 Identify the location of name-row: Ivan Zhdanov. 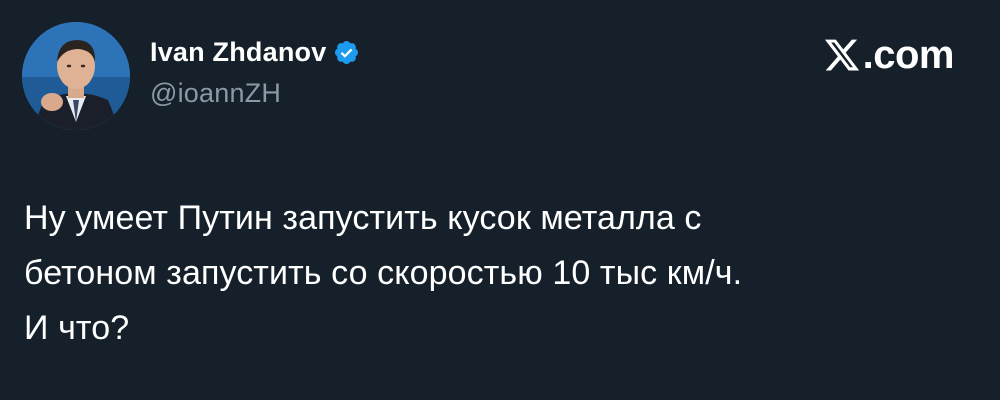
(255, 52).